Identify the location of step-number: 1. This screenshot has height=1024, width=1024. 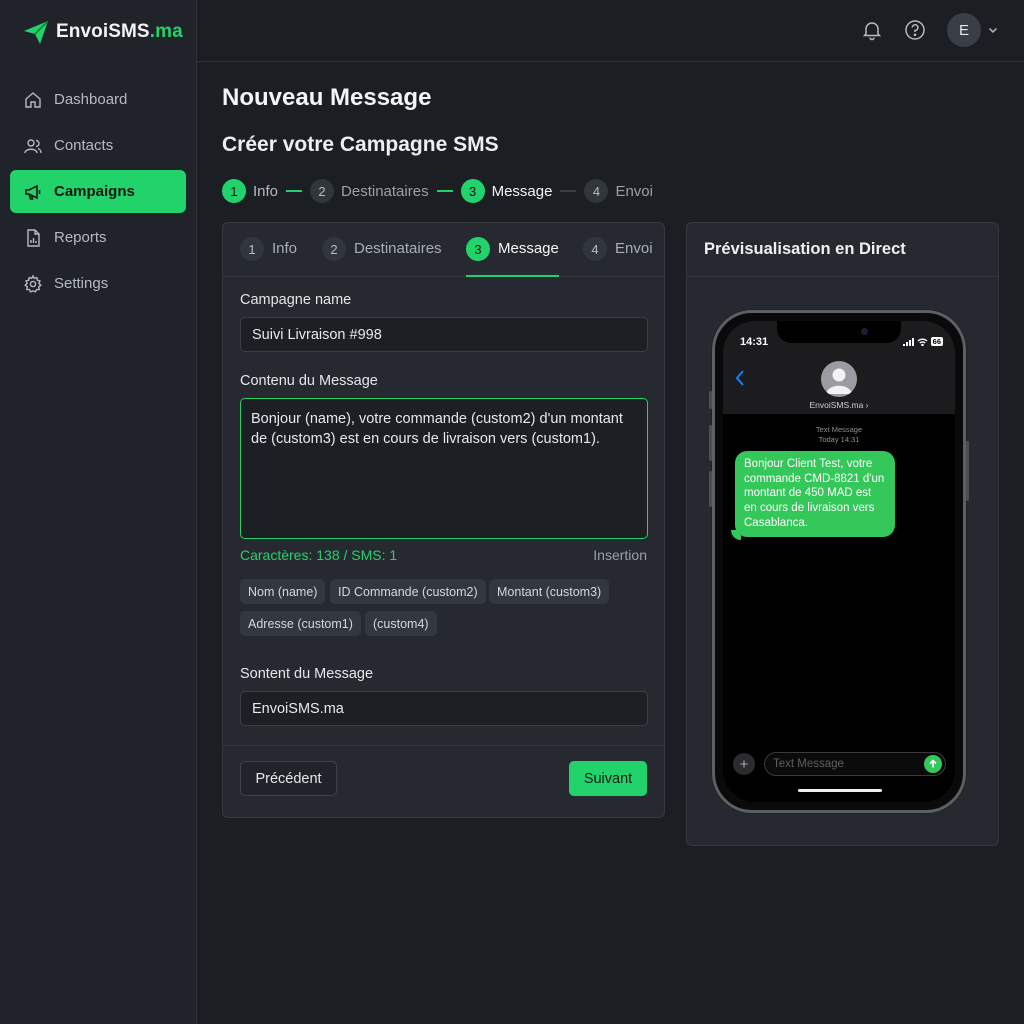
(234, 191).